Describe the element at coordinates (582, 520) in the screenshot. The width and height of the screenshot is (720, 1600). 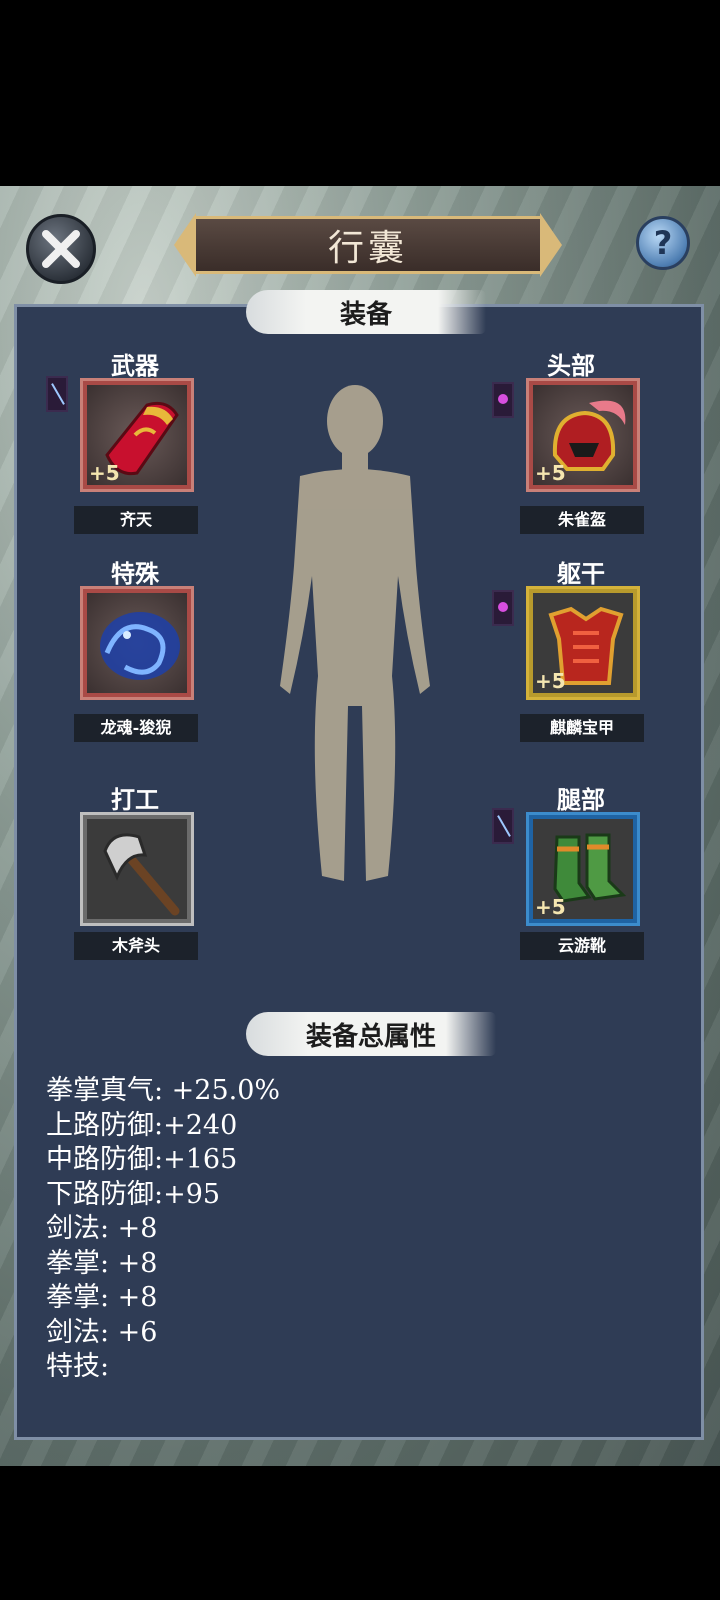
I see `slot-name-head: 朱雀盔` at that location.